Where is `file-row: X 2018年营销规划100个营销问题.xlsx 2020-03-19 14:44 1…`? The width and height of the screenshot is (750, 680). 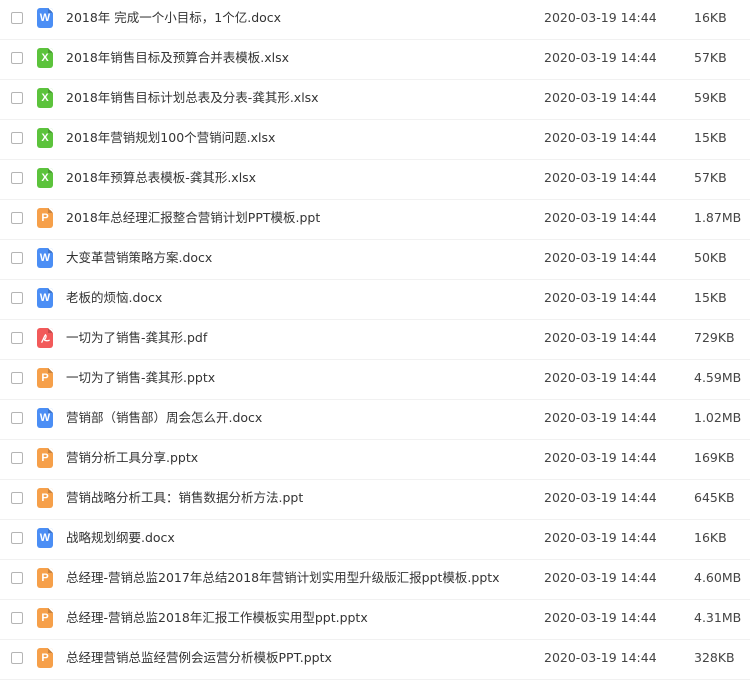
file-row: X 2018年营销规划100个营销问题.xlsx 2020-03-19 14:44 1… is located at coordinates (375, 140).